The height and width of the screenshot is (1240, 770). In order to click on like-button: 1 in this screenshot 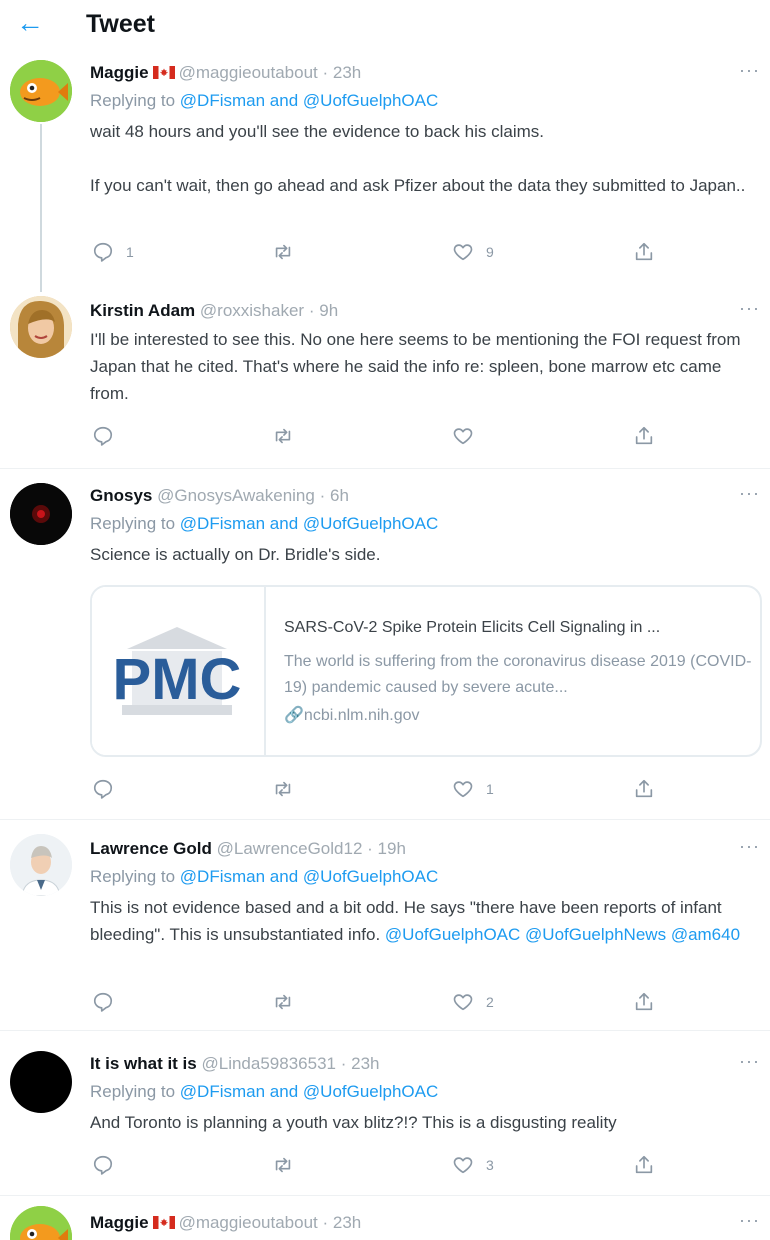, I will do `click(473, 789)`.